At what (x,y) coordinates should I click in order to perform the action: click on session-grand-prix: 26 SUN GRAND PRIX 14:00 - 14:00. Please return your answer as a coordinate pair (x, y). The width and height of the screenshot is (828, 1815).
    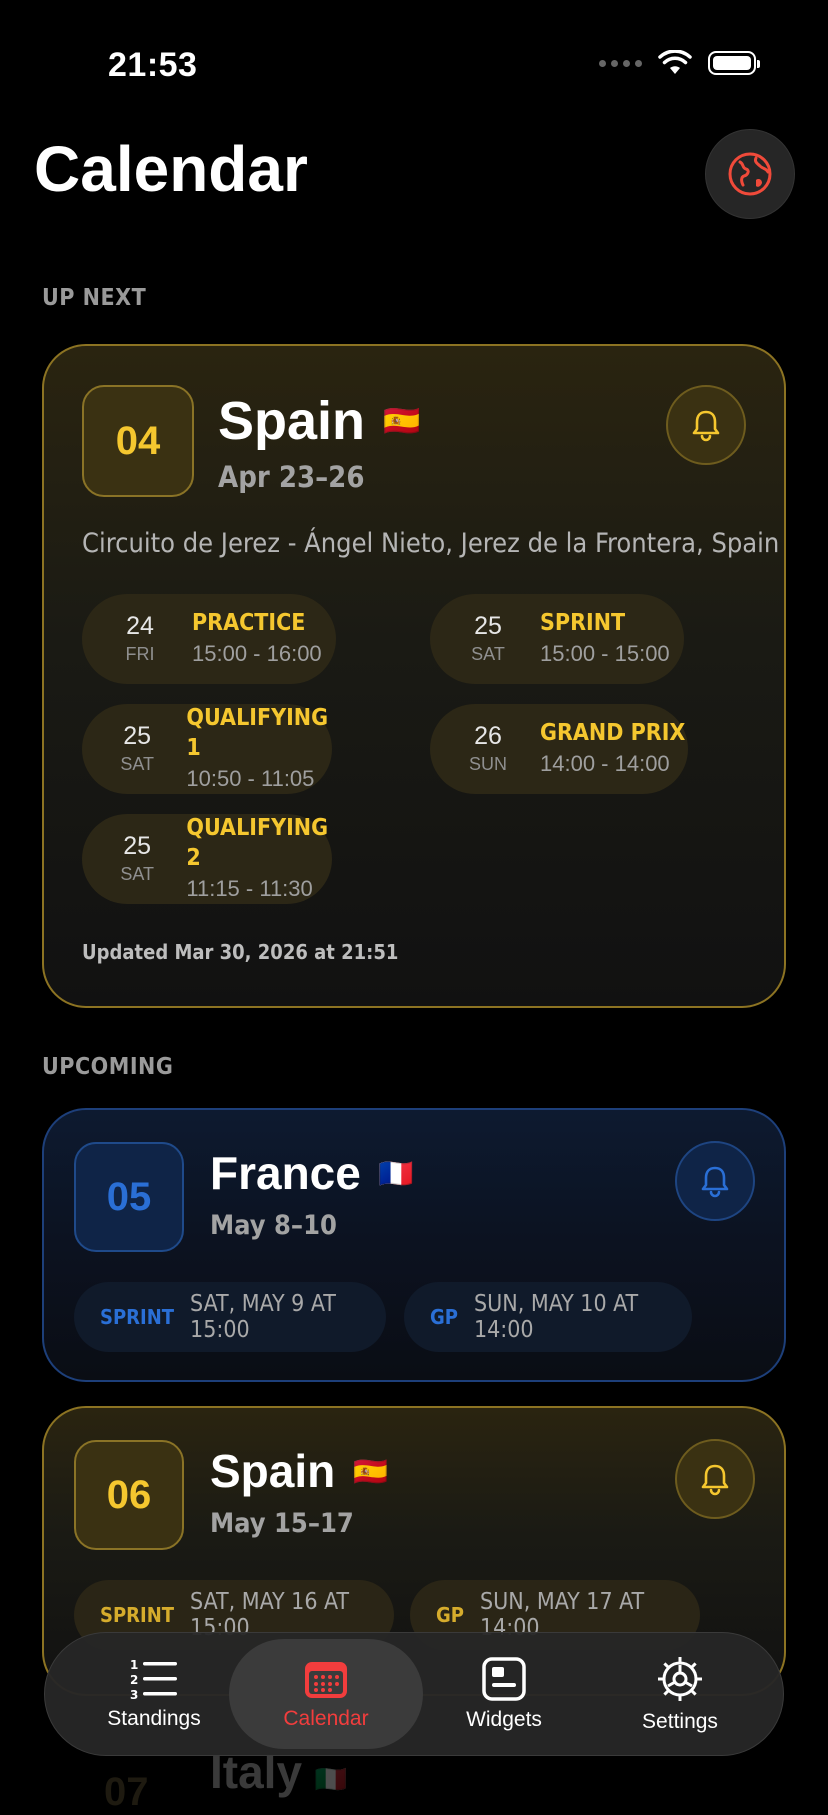
    Looking at the image, I should click on (559, 749).